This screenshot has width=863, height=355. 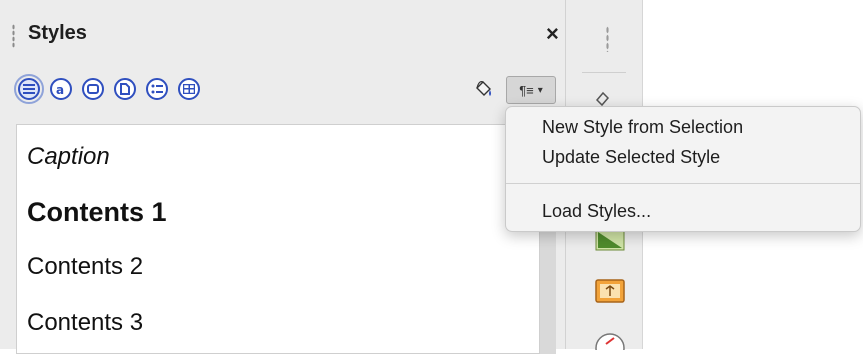 I want to click on page-styles-button, so click(x=125, y=89).